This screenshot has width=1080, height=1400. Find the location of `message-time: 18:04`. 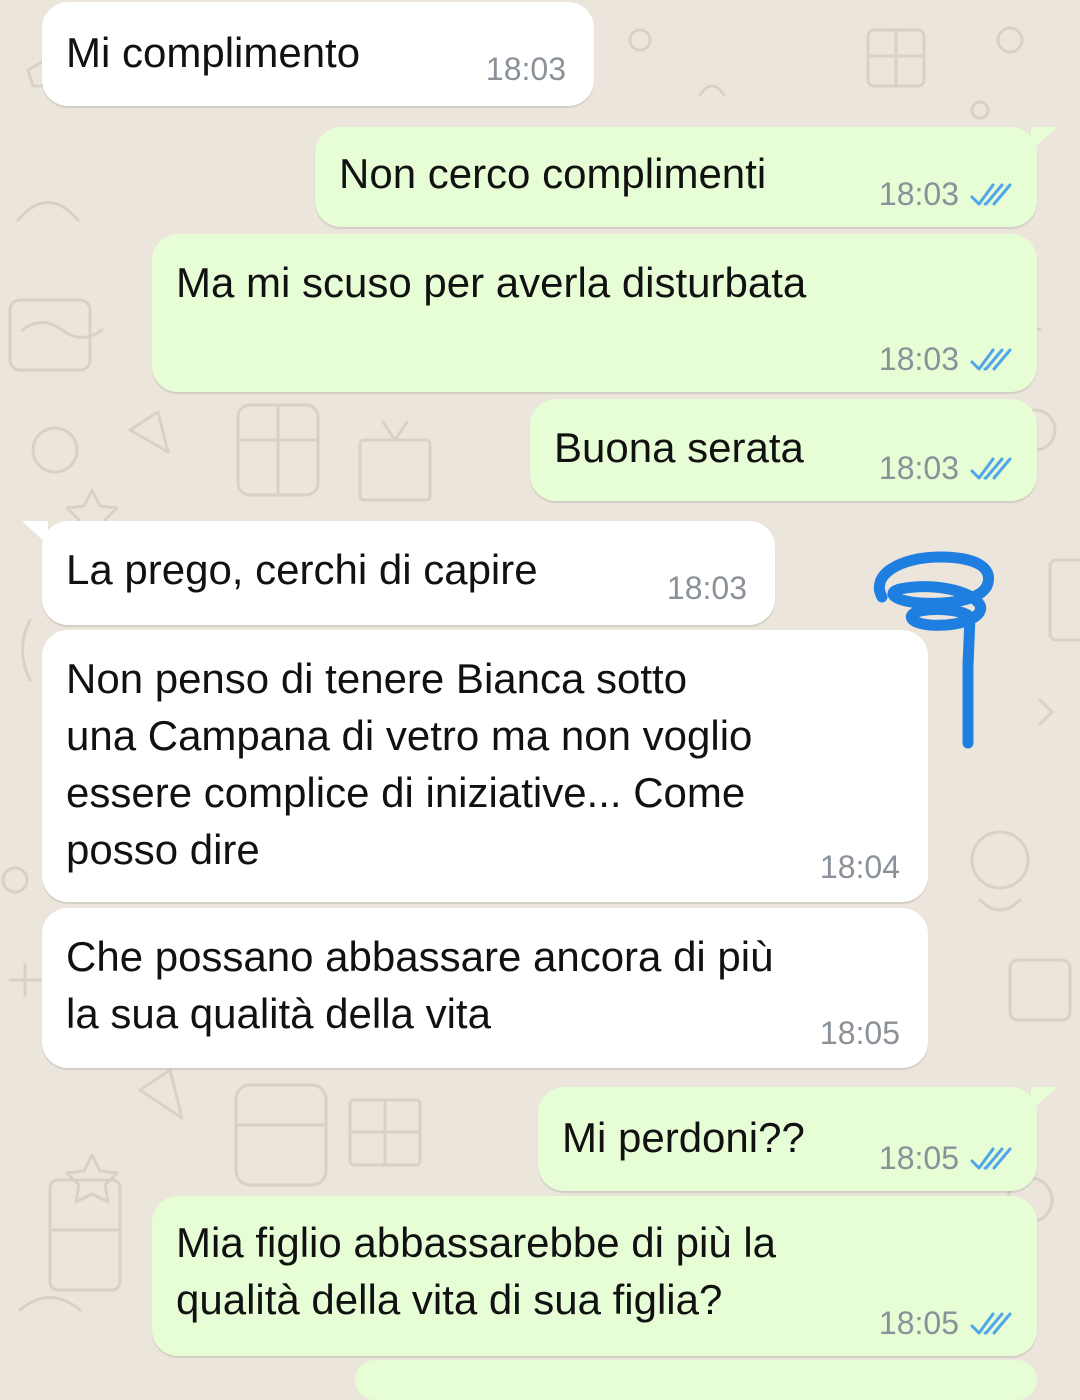

message-time: 18:04 is located at coordinates (859, 867).